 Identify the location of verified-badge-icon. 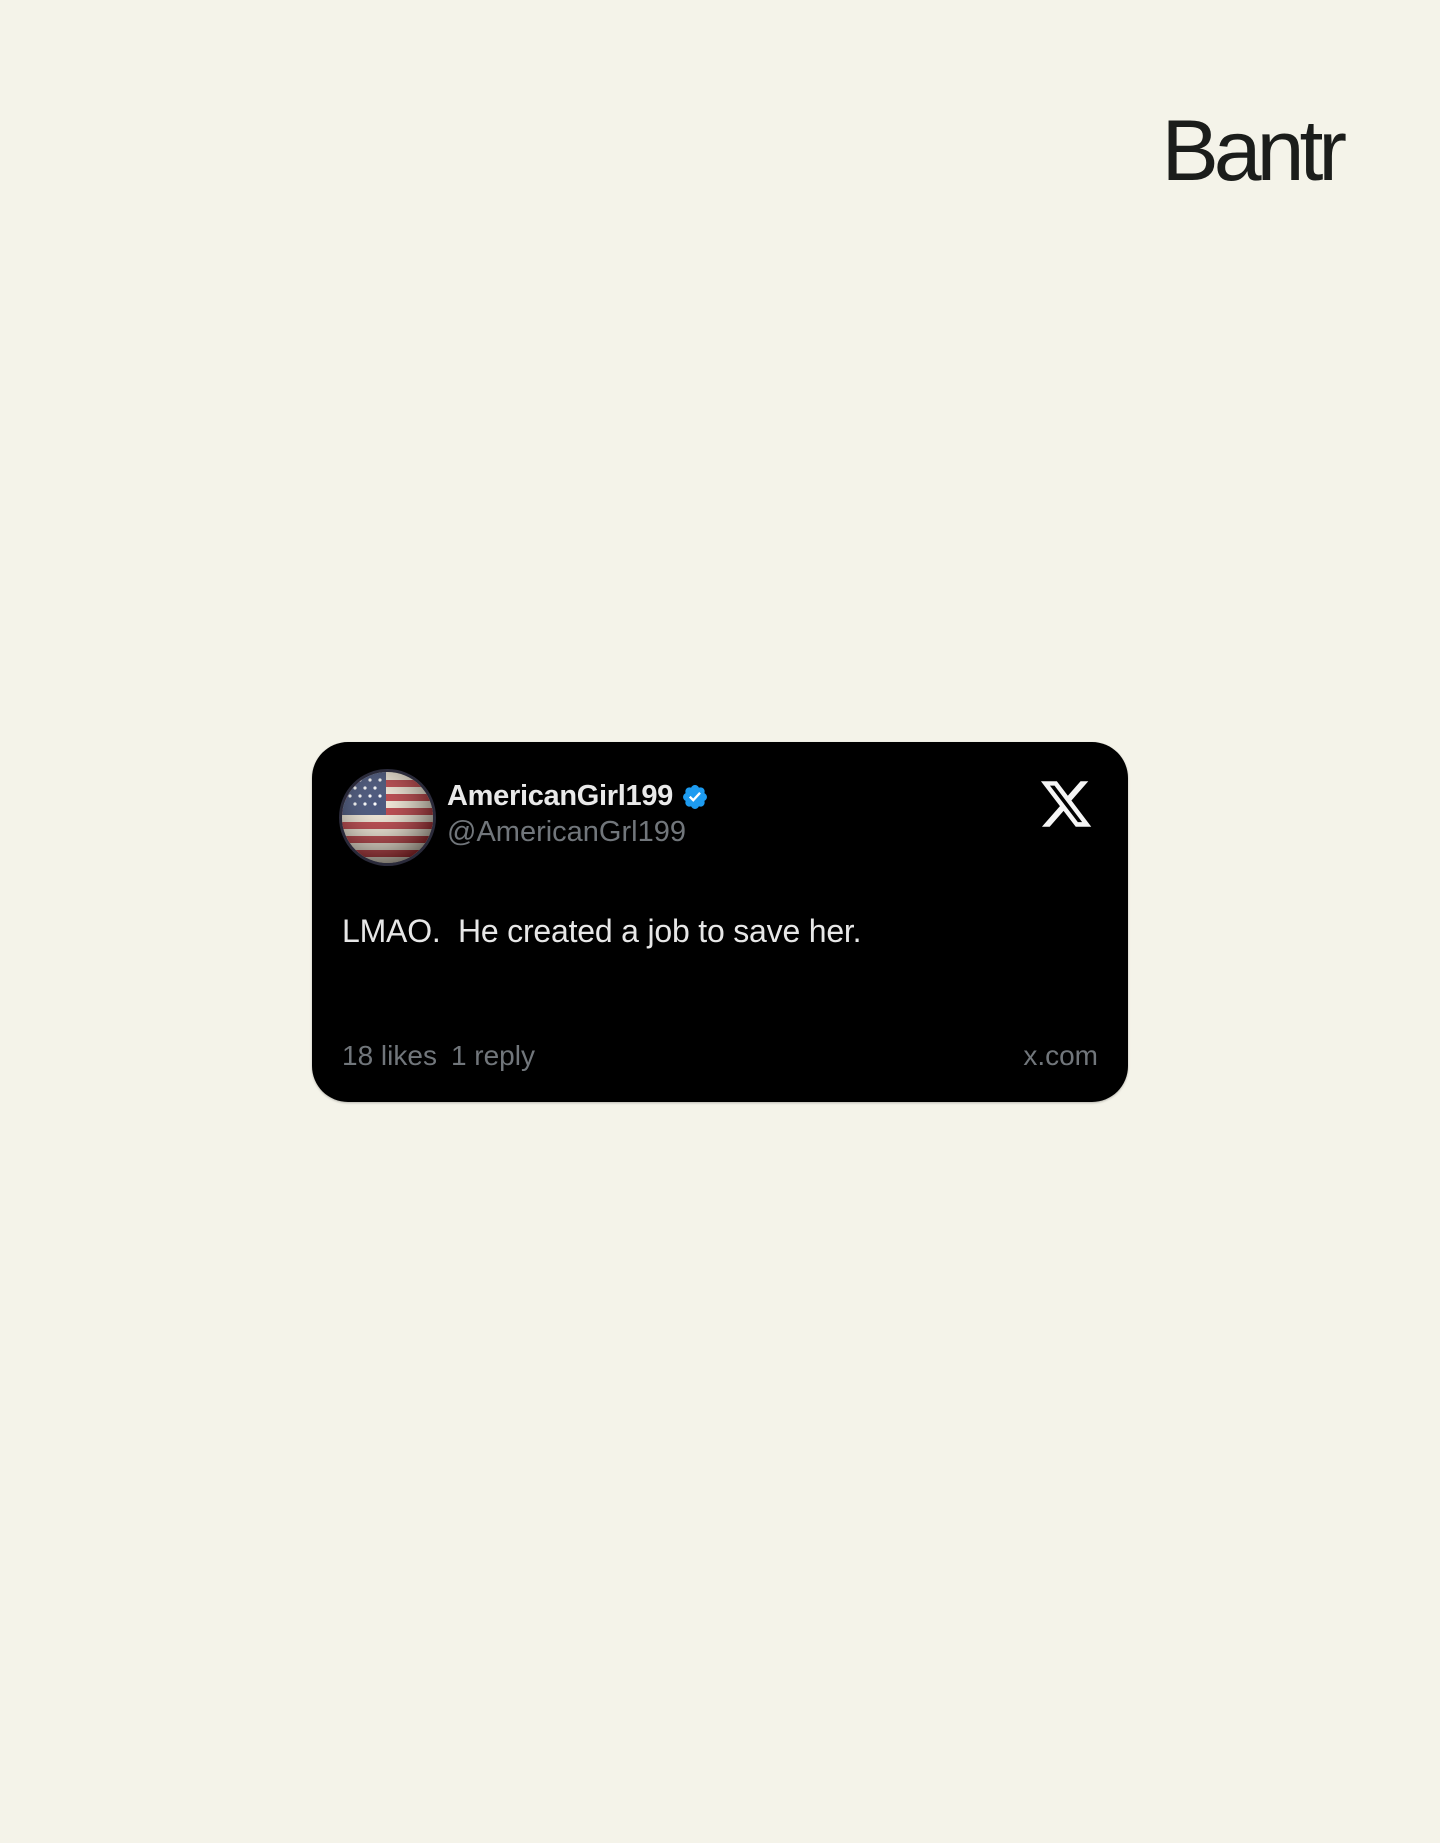
(695, 796).